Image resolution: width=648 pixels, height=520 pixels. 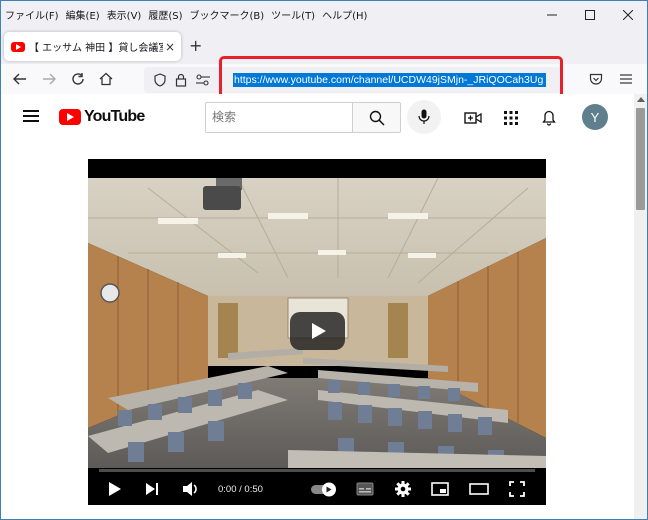 I want to click on volume-icon, so click(x=190, y=489).